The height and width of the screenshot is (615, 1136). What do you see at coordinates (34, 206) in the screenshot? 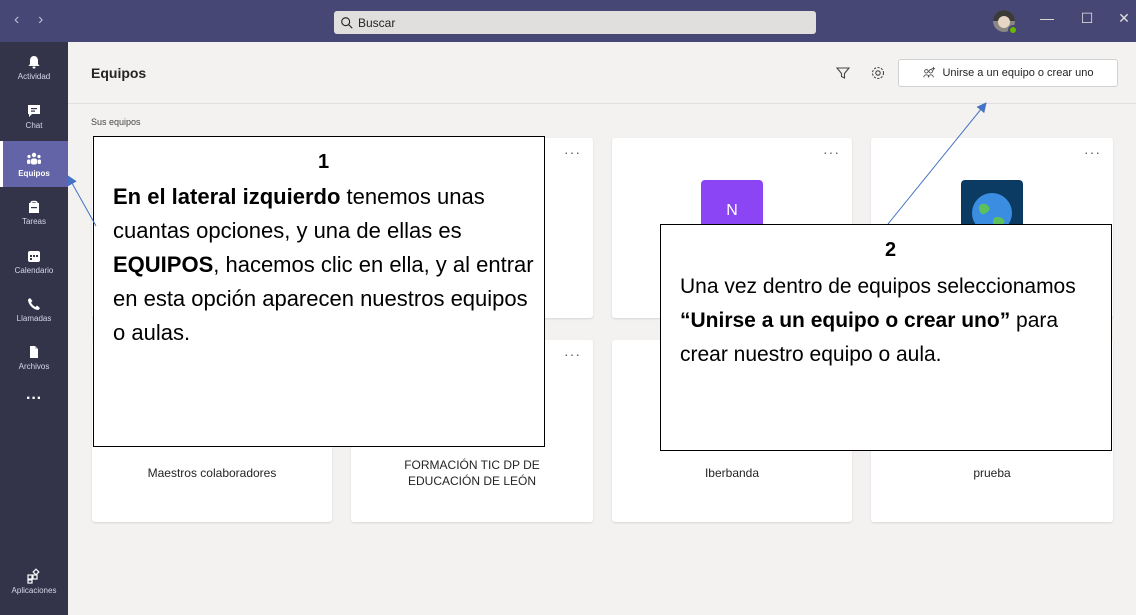
I see `assignments-icon` at bounding box center [34, 206].